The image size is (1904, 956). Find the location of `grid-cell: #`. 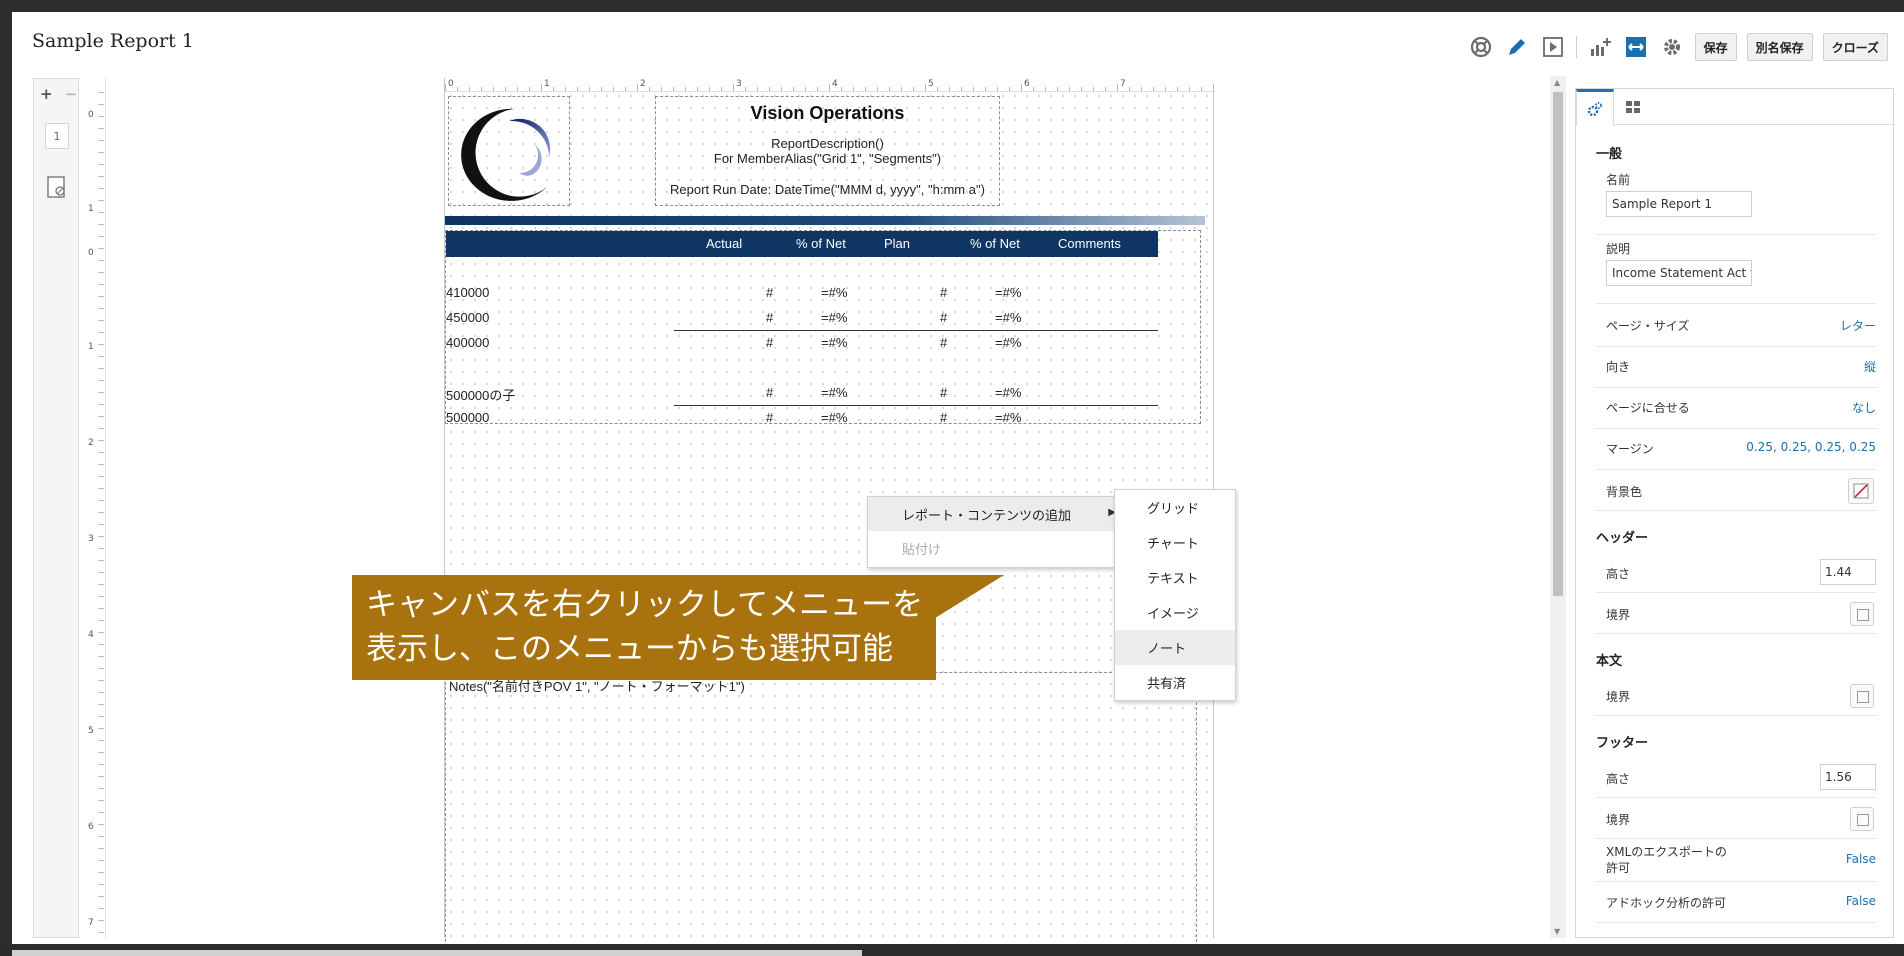

grid-cell: # is located at coordinates (944, 342).